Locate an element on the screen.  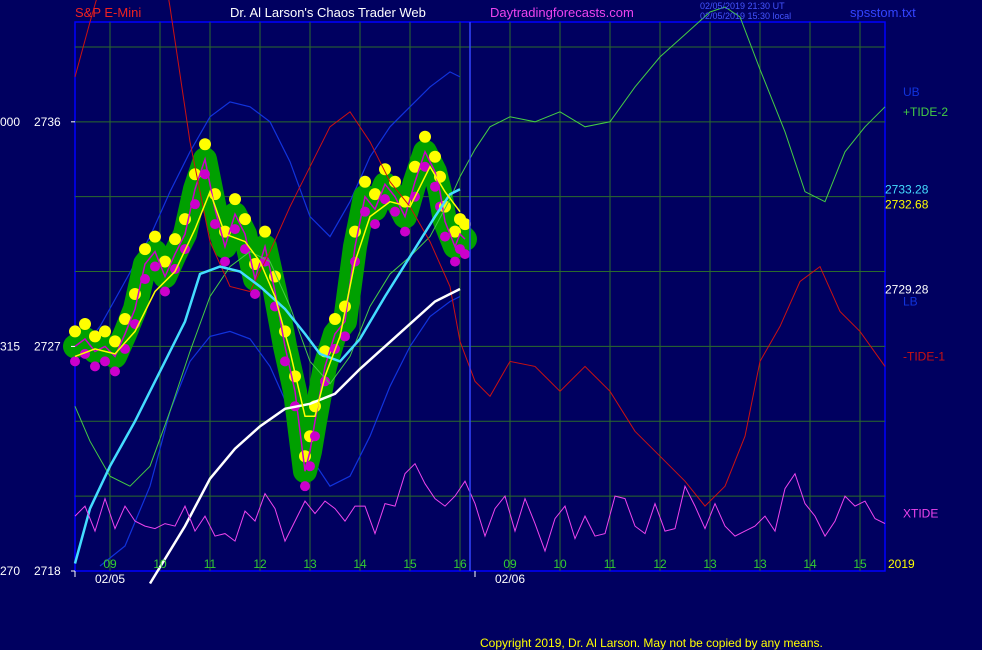
file-name: spsstom.txt is located at coordinates (883, 12).